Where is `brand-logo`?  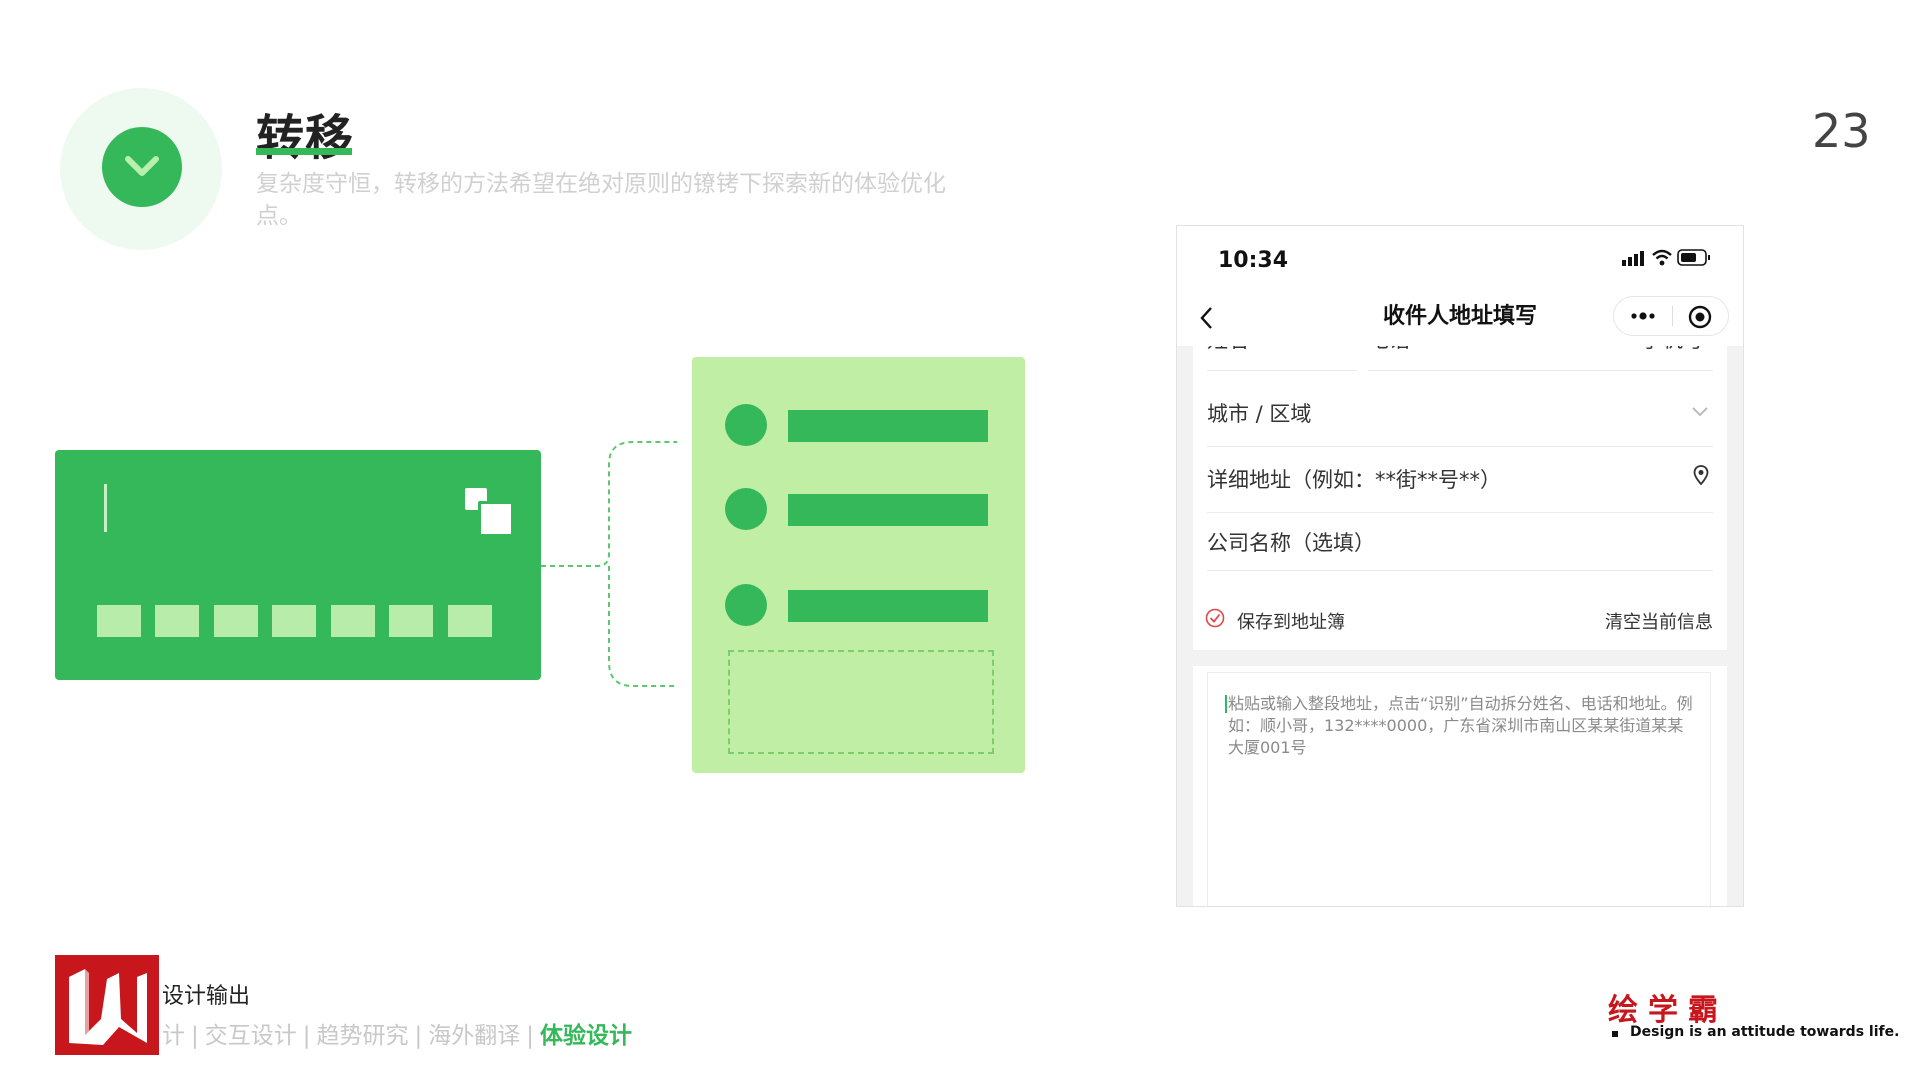
brand-logo is located at coordinates (107, 1005).